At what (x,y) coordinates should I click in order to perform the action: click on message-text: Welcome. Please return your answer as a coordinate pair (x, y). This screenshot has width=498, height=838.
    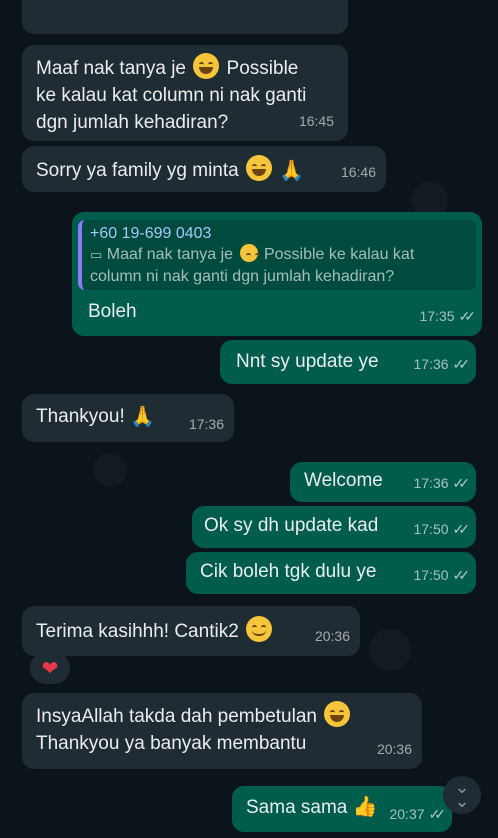
    Looking at the image, I should click on (343, 480).